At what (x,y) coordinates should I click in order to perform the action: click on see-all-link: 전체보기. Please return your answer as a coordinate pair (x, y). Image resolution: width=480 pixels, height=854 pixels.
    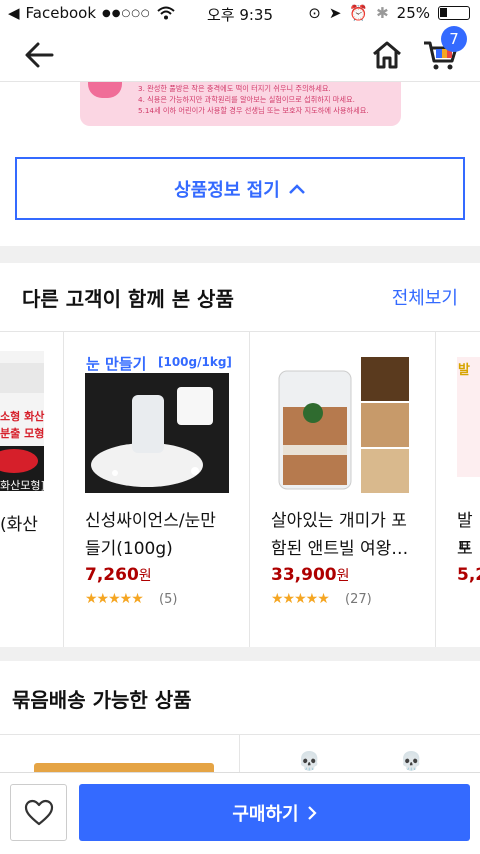
    Looking at the image, I should click on (425, 297).